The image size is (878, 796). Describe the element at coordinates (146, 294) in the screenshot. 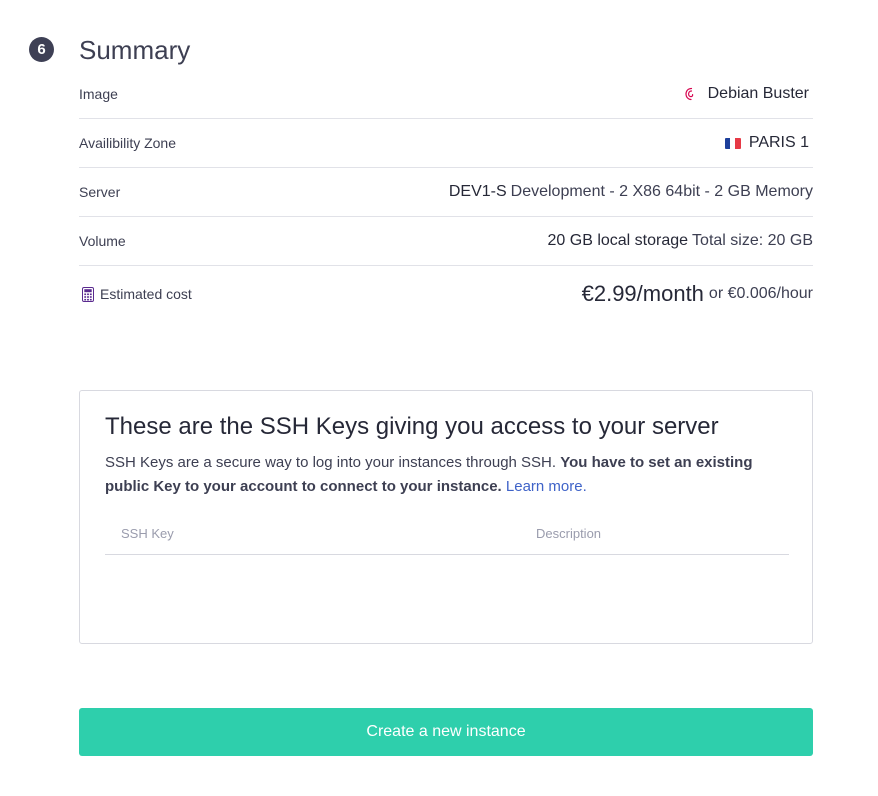

I see `cost-label: Estimated cost` at that location.